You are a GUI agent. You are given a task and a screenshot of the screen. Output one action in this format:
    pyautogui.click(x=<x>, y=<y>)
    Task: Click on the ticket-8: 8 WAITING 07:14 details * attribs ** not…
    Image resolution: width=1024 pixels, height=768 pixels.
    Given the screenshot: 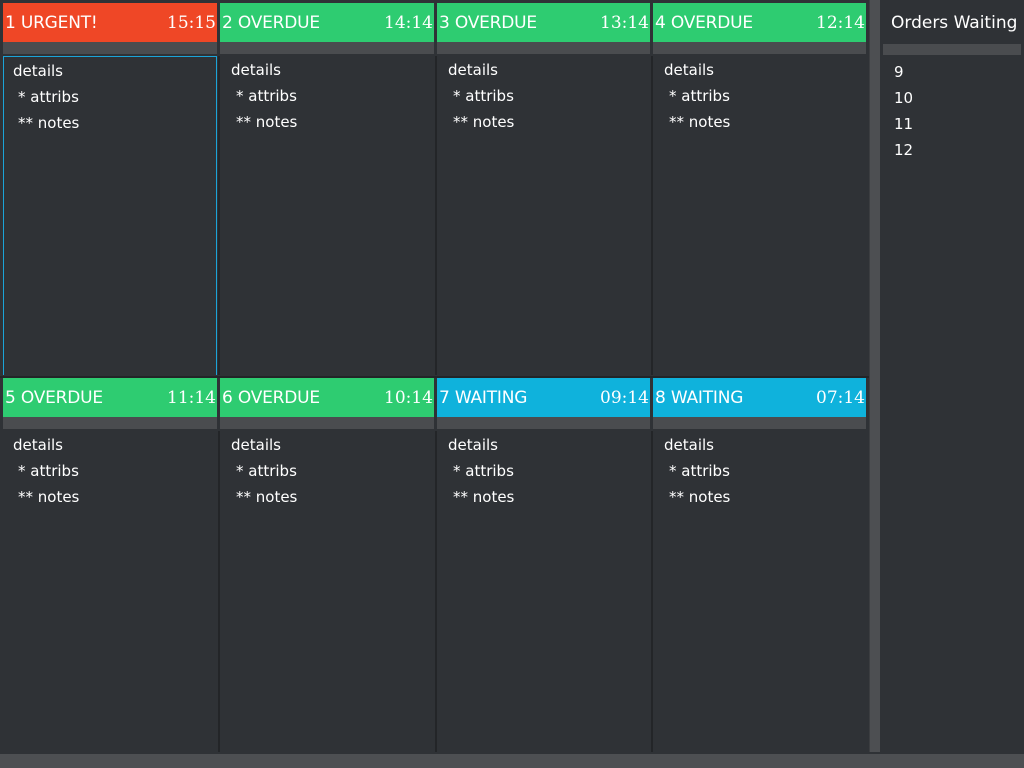 What is the action you would take?
    pyautogui.click(x=760, y=563)
    